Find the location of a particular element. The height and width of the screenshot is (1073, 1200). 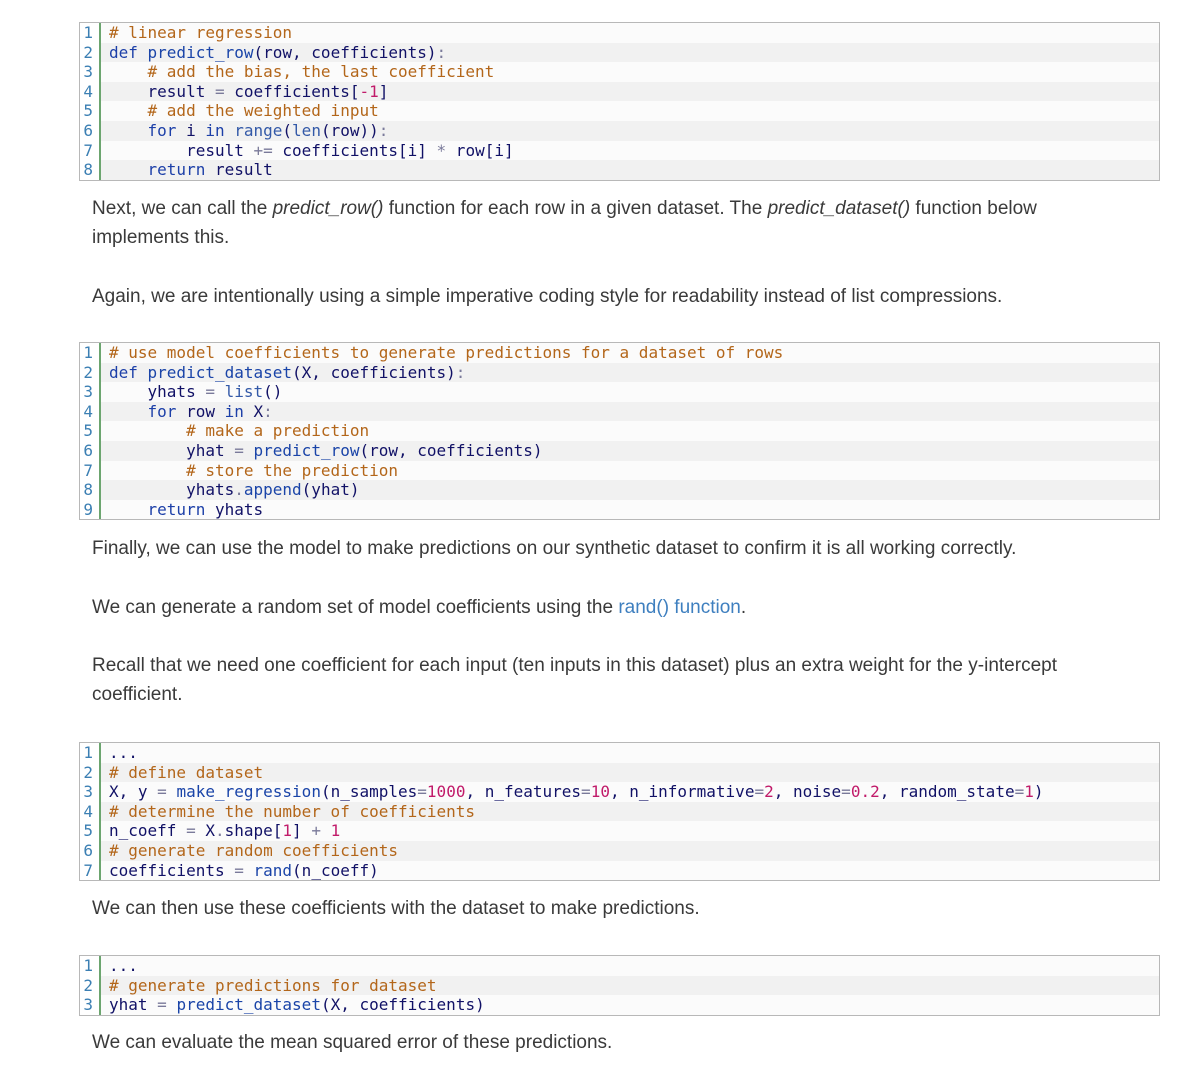

code-text: # generate predictions for dataset is located at coordinates (269, 986).